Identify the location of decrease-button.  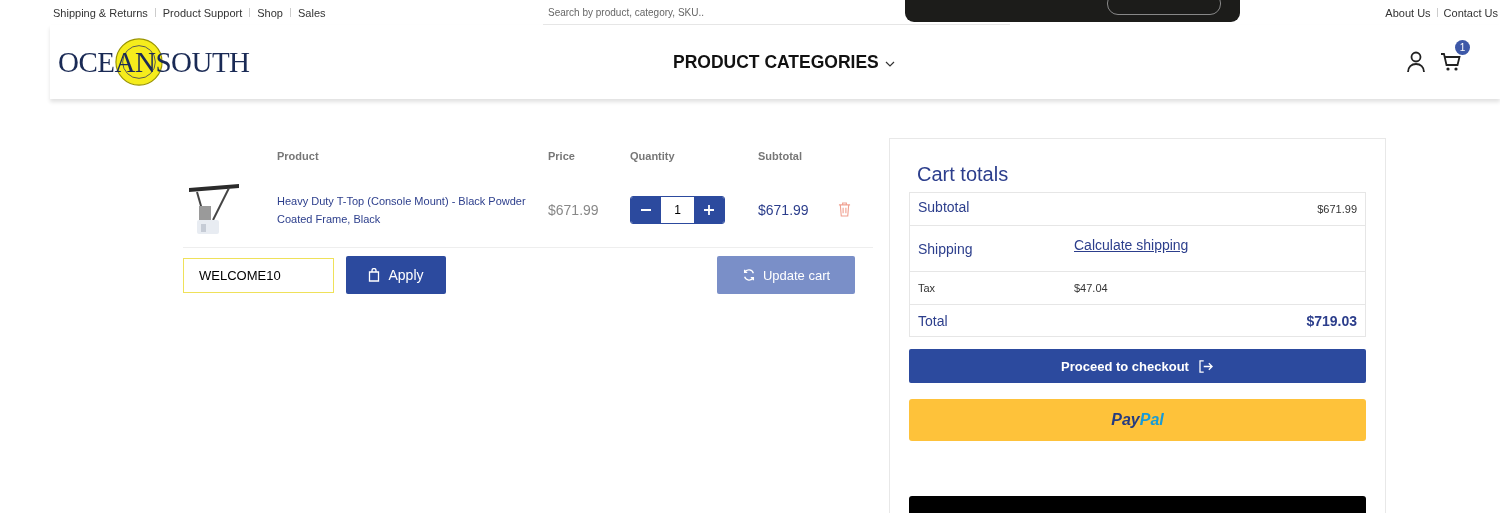
(646, 209).